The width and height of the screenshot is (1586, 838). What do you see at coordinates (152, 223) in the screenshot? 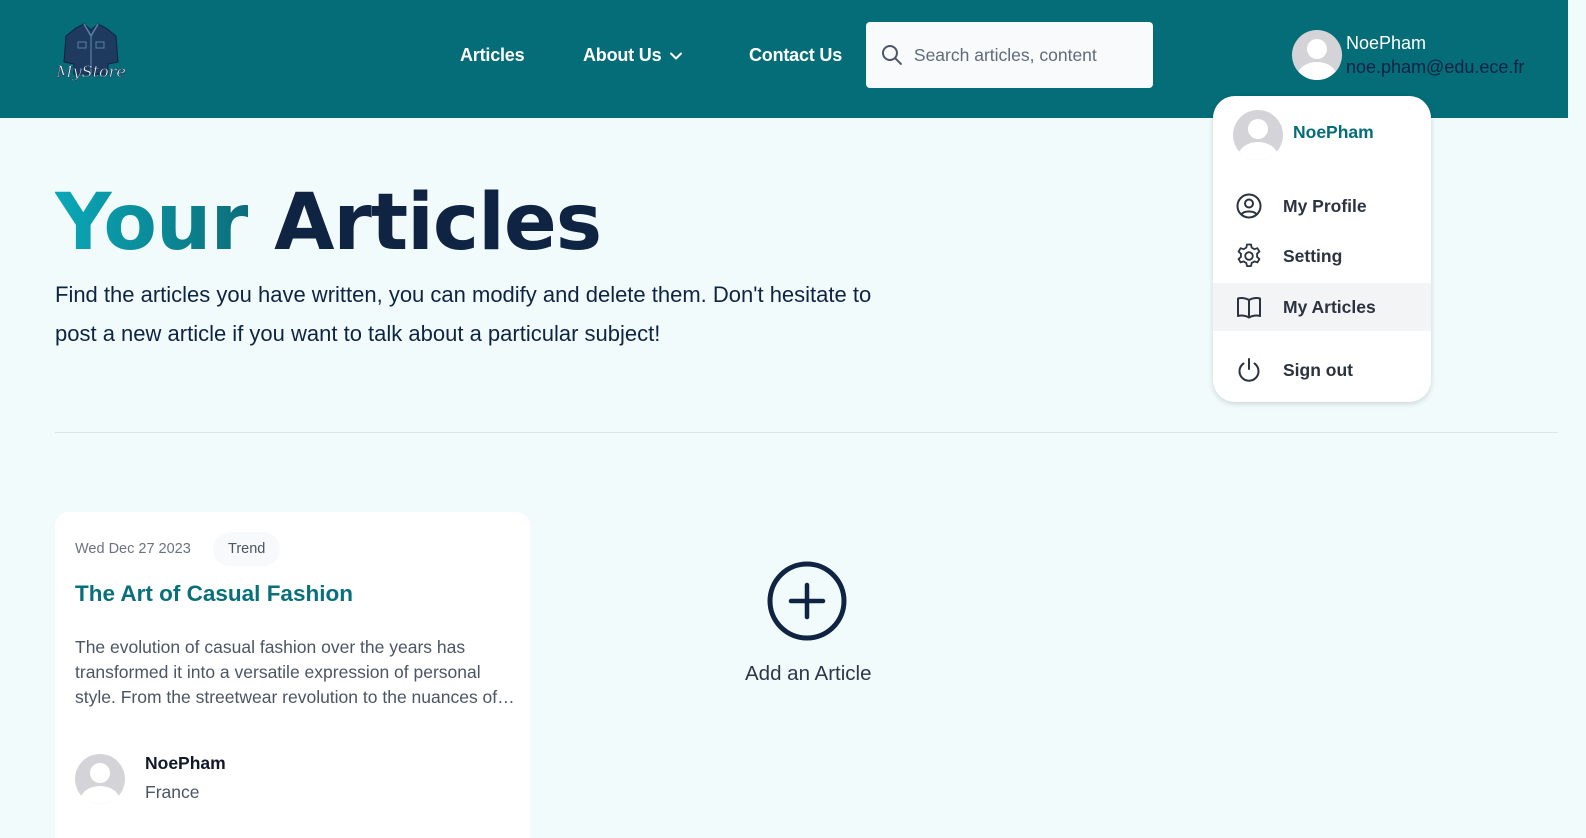
I see `page-title-highlight: Your` at bounding box center [152, 223].